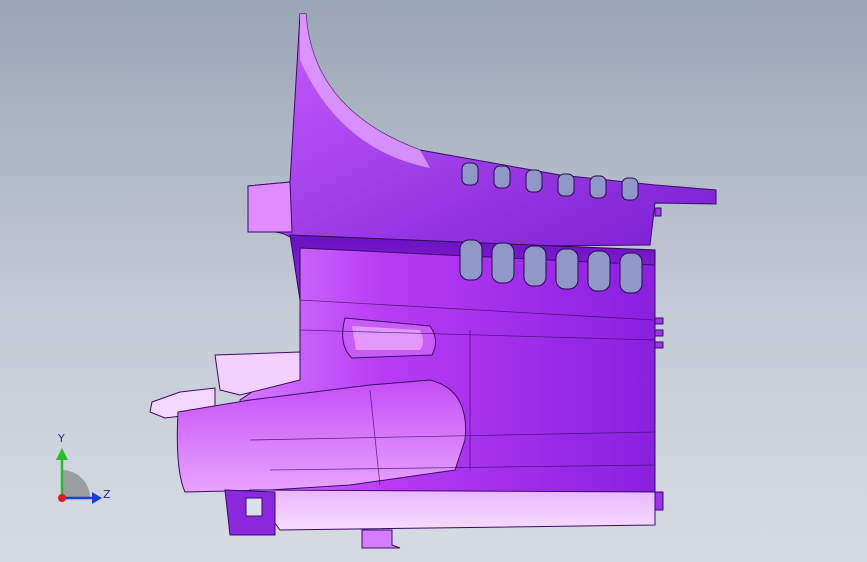 The image size is (867, 562). Describe the element at coordinates (381, 539) in the screenshot. I see `bottom-tab` at that location.